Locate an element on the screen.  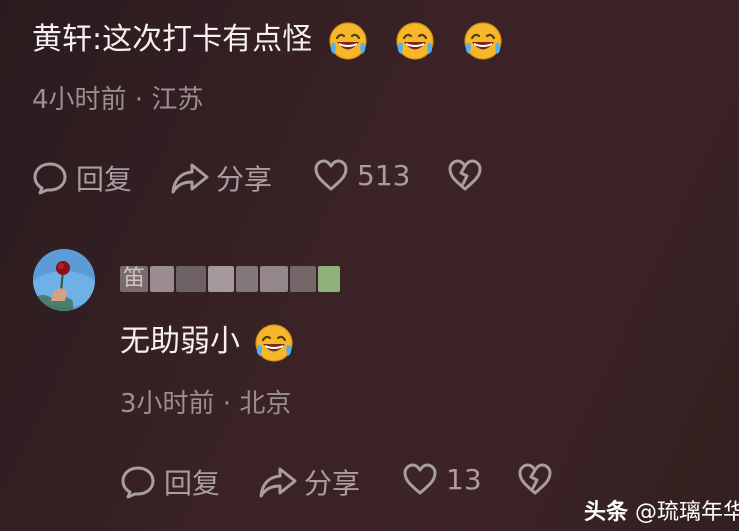
comment-1-reply-button: 回复 is located at coordinates (82, 178).